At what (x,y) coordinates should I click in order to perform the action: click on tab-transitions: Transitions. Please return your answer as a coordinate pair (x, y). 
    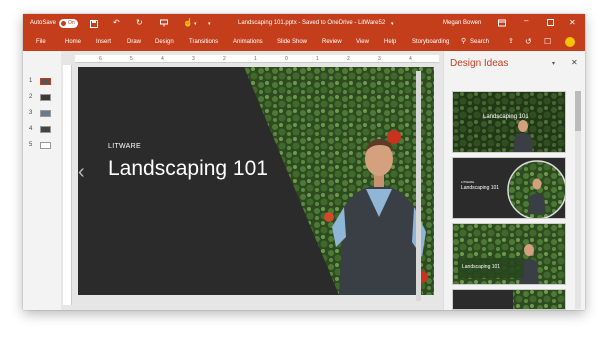
    Looking at the image, I should click on (203, 42).